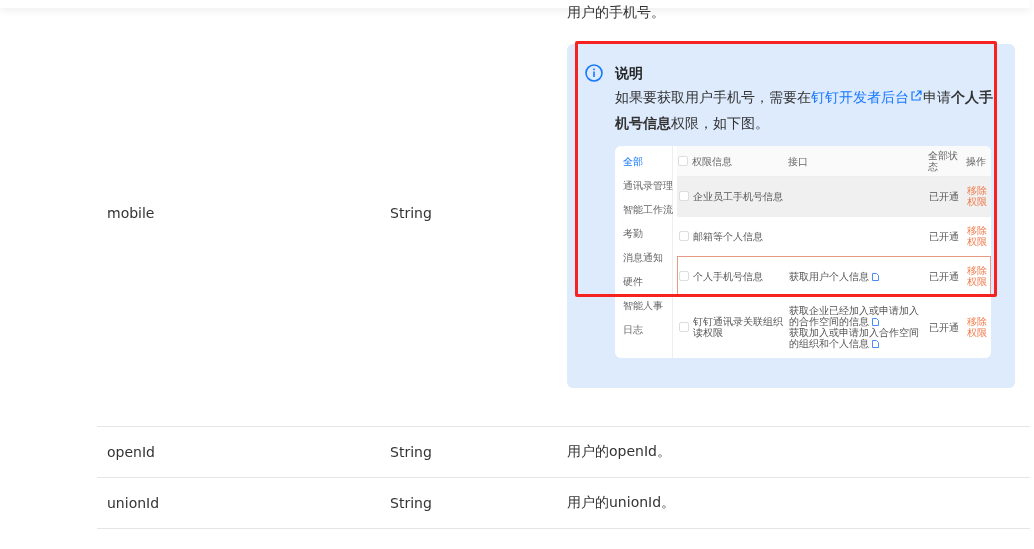 This screenshot has height=549, width=1034. Describe the element at coordinates (798, 161) in the screenshot. I see `column-header: 接口` at that location.